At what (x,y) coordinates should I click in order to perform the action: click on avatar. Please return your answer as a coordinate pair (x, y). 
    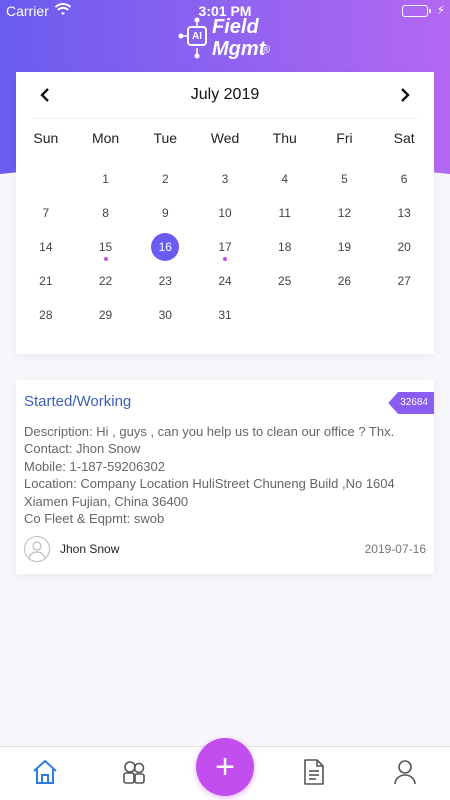
    Looking at the image, I should click on (37, 549).